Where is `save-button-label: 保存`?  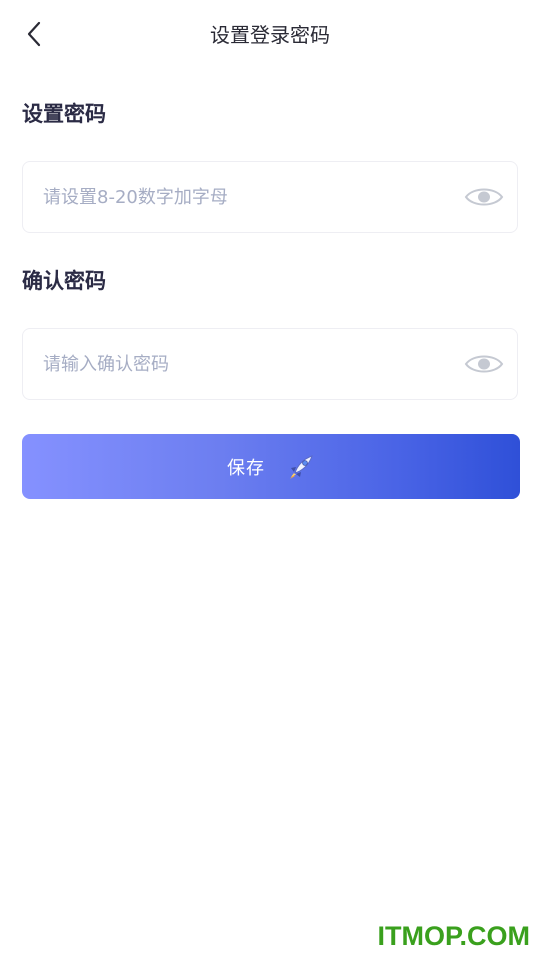 save-button-label: 保存 is located at coordinates (246, 468).